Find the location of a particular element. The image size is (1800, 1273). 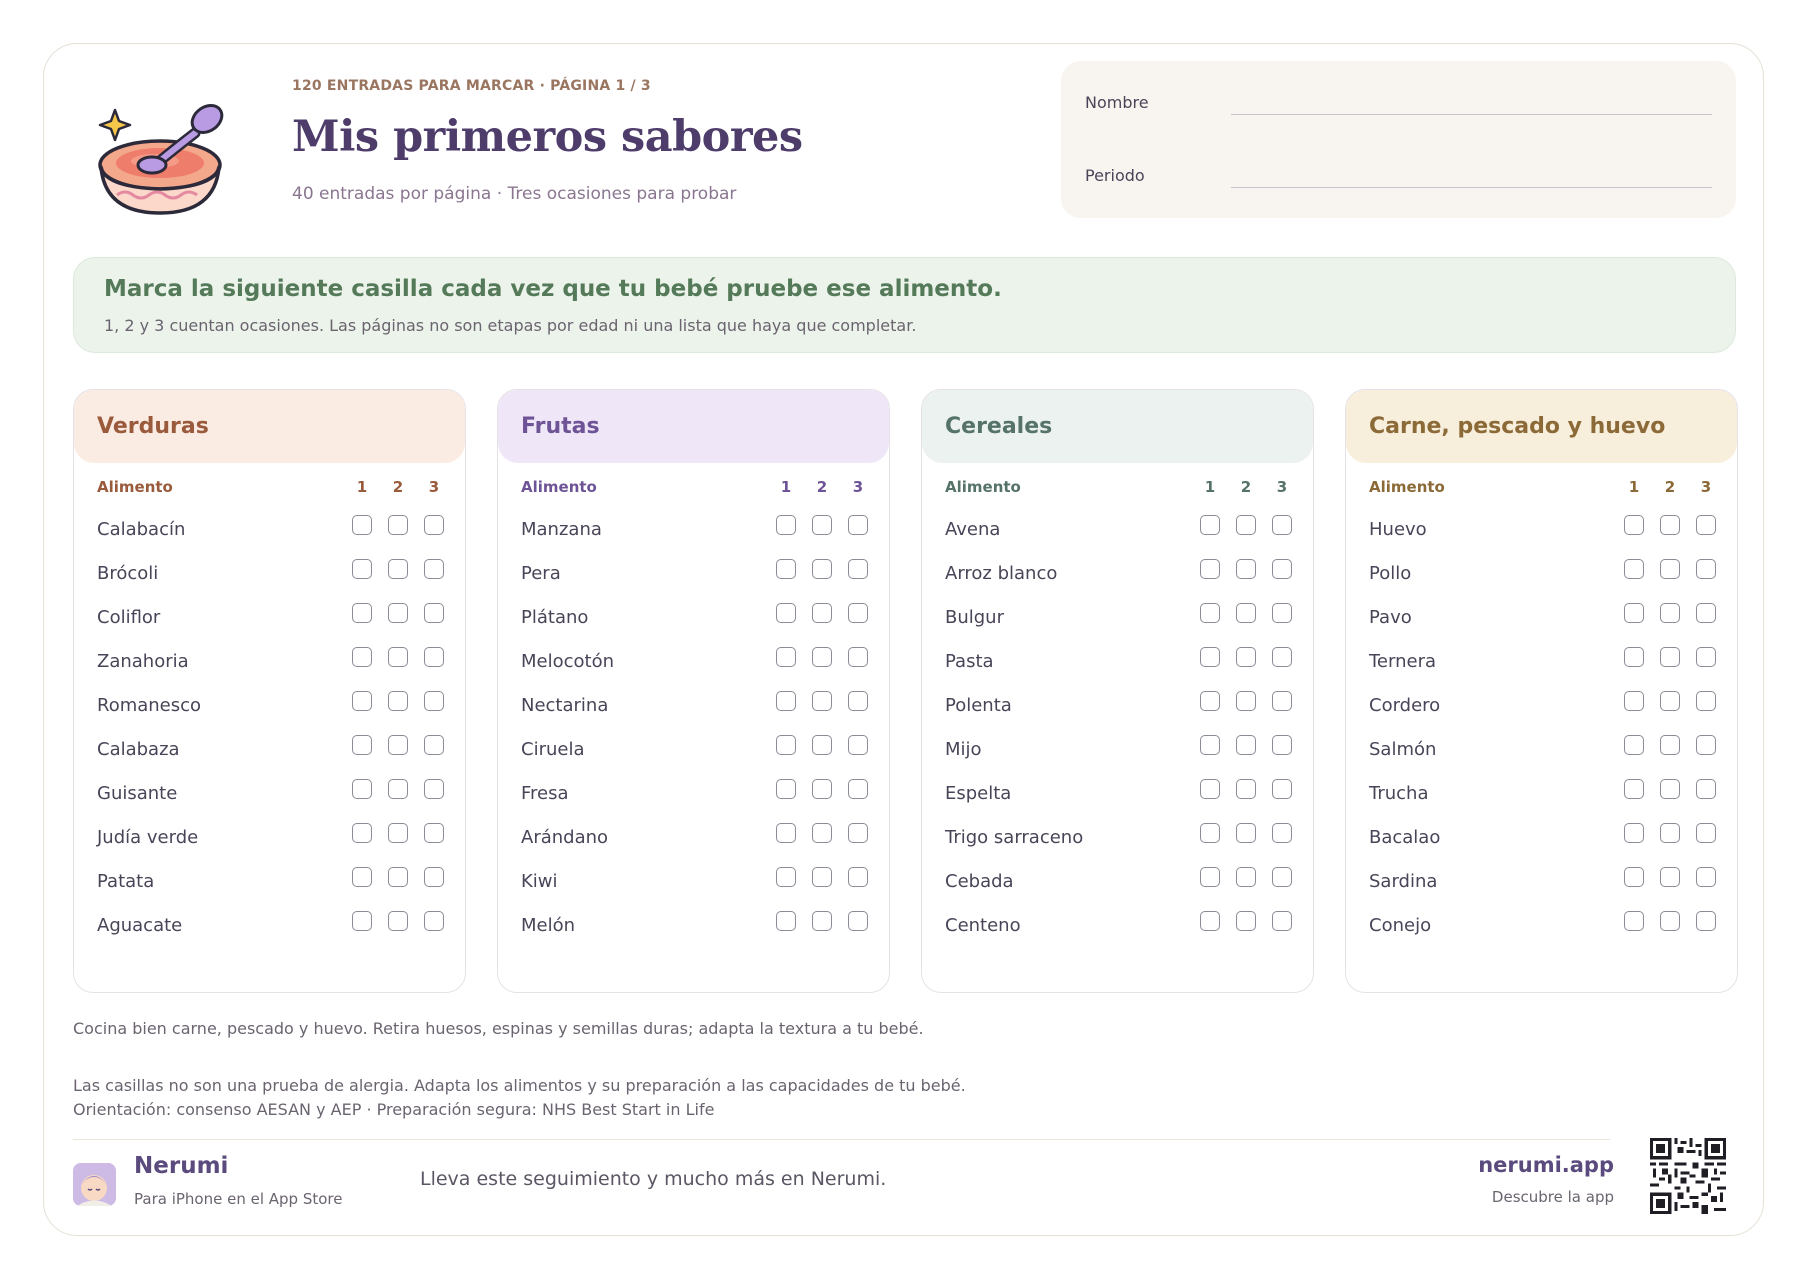

site-link: nerumi.app is located at coordinates (1546, 1165).